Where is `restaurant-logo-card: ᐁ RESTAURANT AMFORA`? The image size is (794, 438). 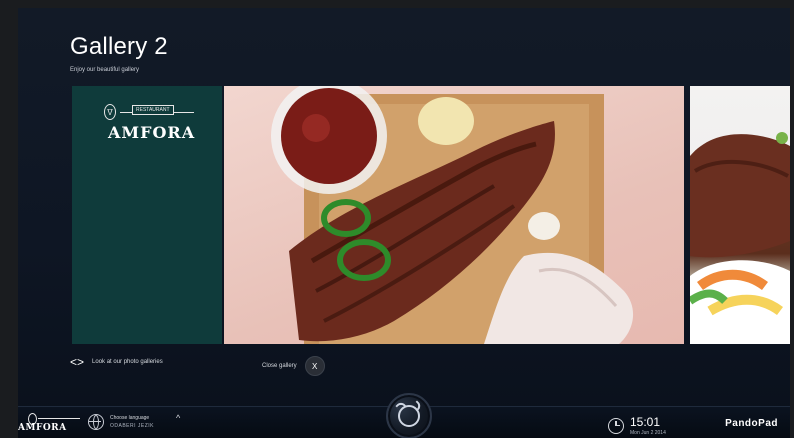 restaurant-logo-card: ᐁ RESTAURANT AMFORA is located at coordinates (147, 215).